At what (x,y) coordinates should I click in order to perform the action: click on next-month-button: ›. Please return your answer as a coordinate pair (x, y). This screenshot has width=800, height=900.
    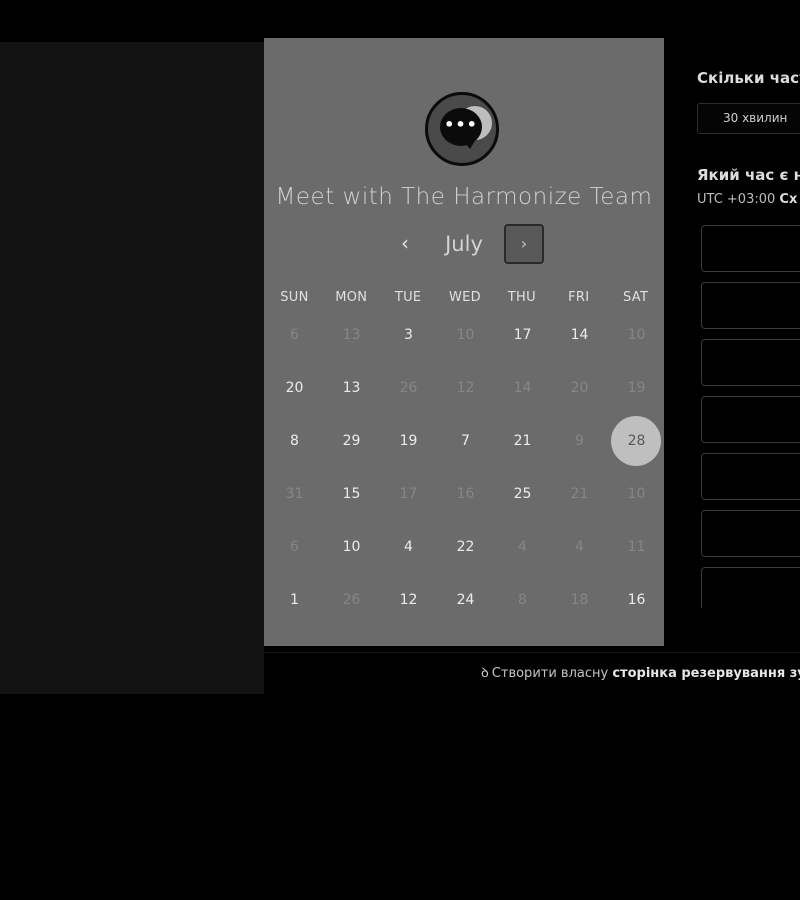
    Looking at the image, I should click on (524, 244).